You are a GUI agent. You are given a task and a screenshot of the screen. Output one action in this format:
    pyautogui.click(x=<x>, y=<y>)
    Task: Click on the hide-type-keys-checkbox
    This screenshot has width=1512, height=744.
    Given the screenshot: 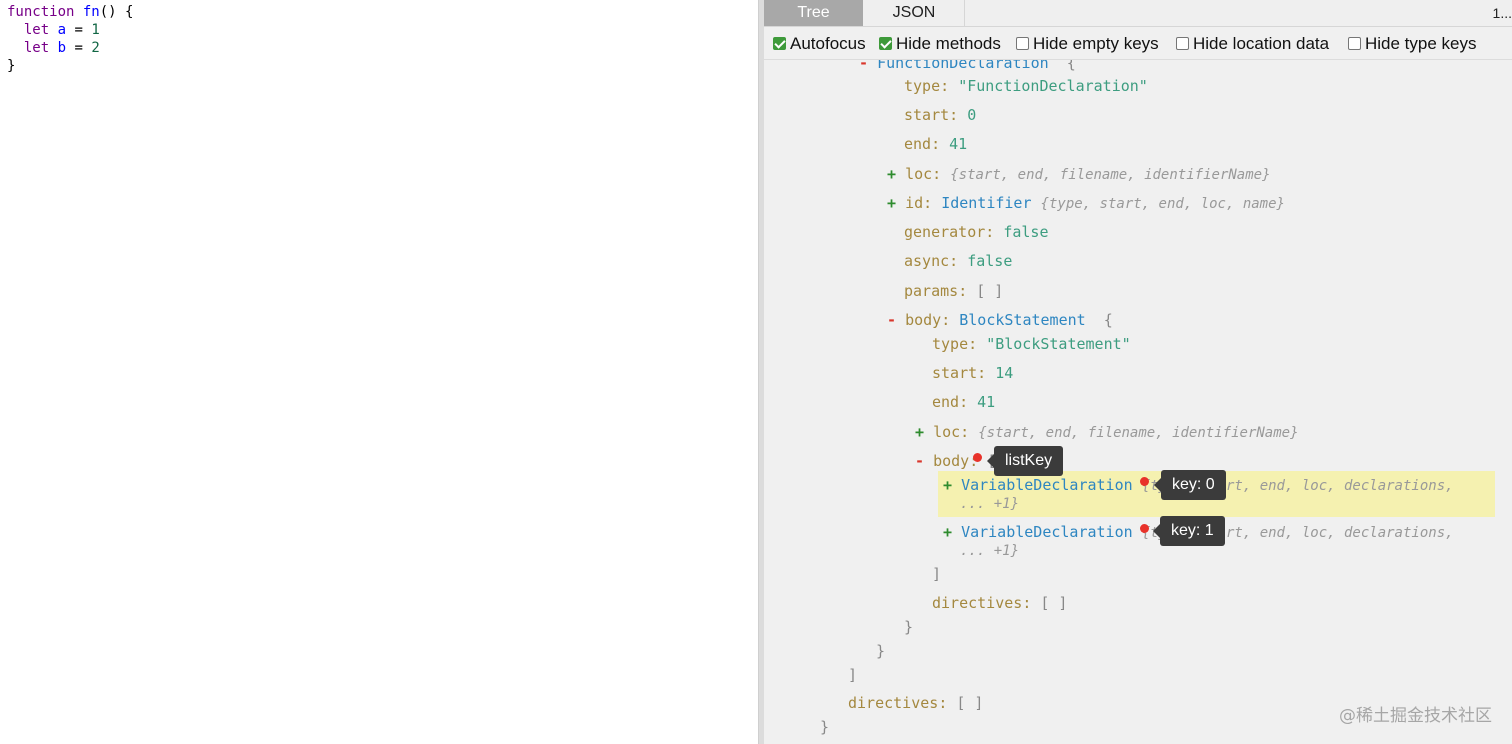 What is the action you would take?
    pyautogui.click(x=1354, y=43)
    